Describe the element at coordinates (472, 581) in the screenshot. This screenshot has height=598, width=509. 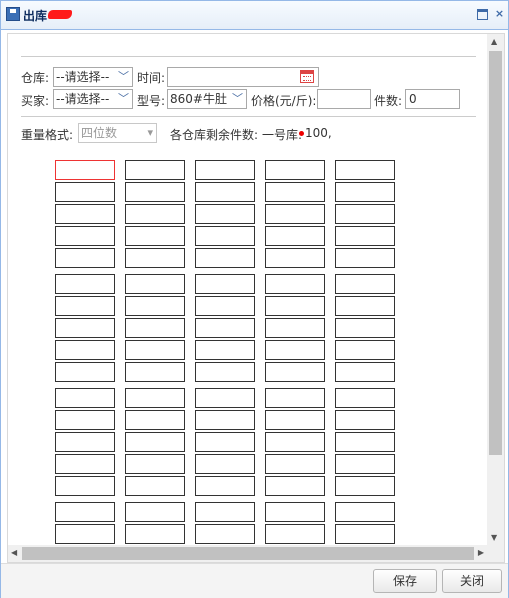
I see `close-button: 关闭` at that location.